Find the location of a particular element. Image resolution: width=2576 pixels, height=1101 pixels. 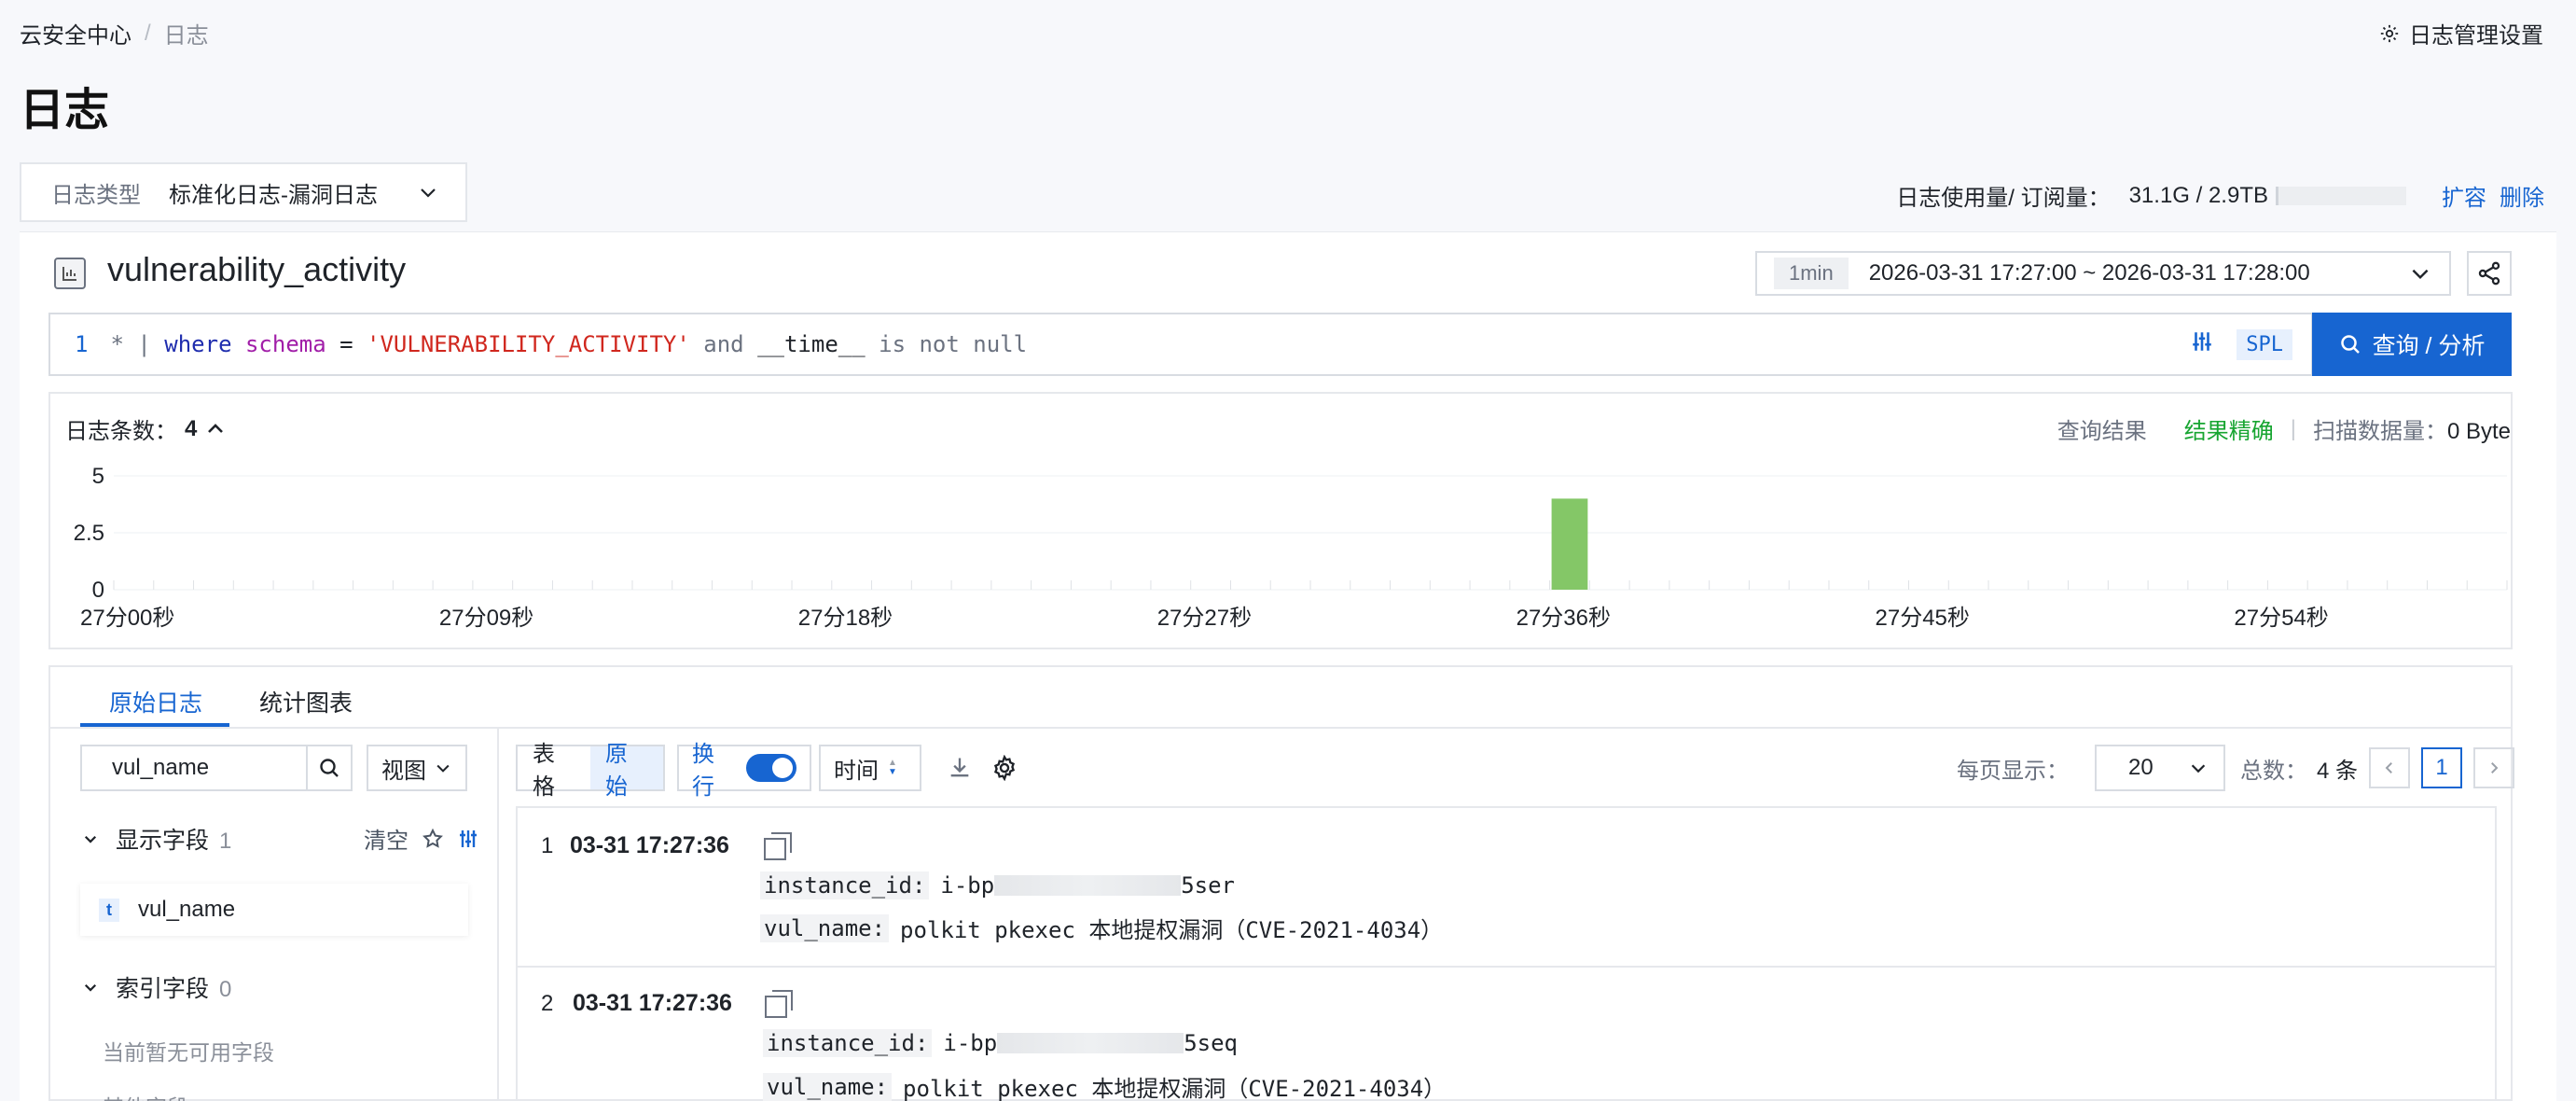

table-mode-button: 表格 is located at coordinates (554, 771).